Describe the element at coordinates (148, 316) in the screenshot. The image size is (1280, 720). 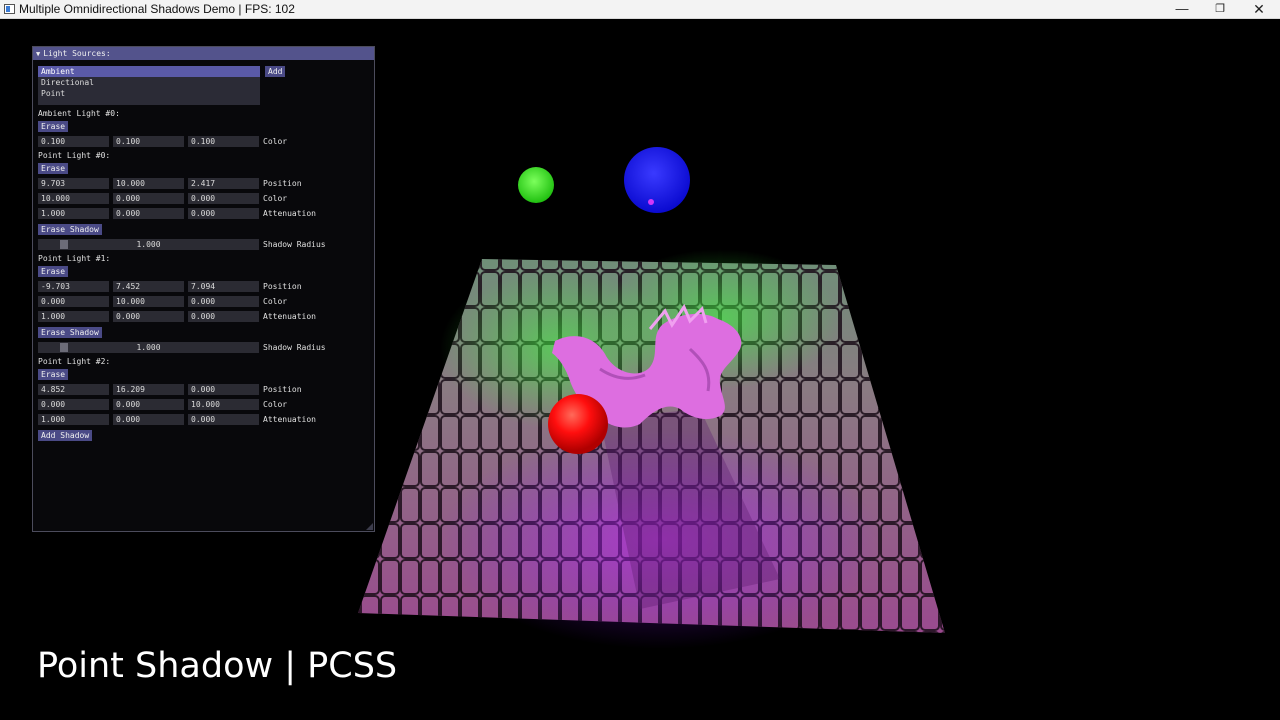
I see `point1-attenuation-l: 0.000` at that location.